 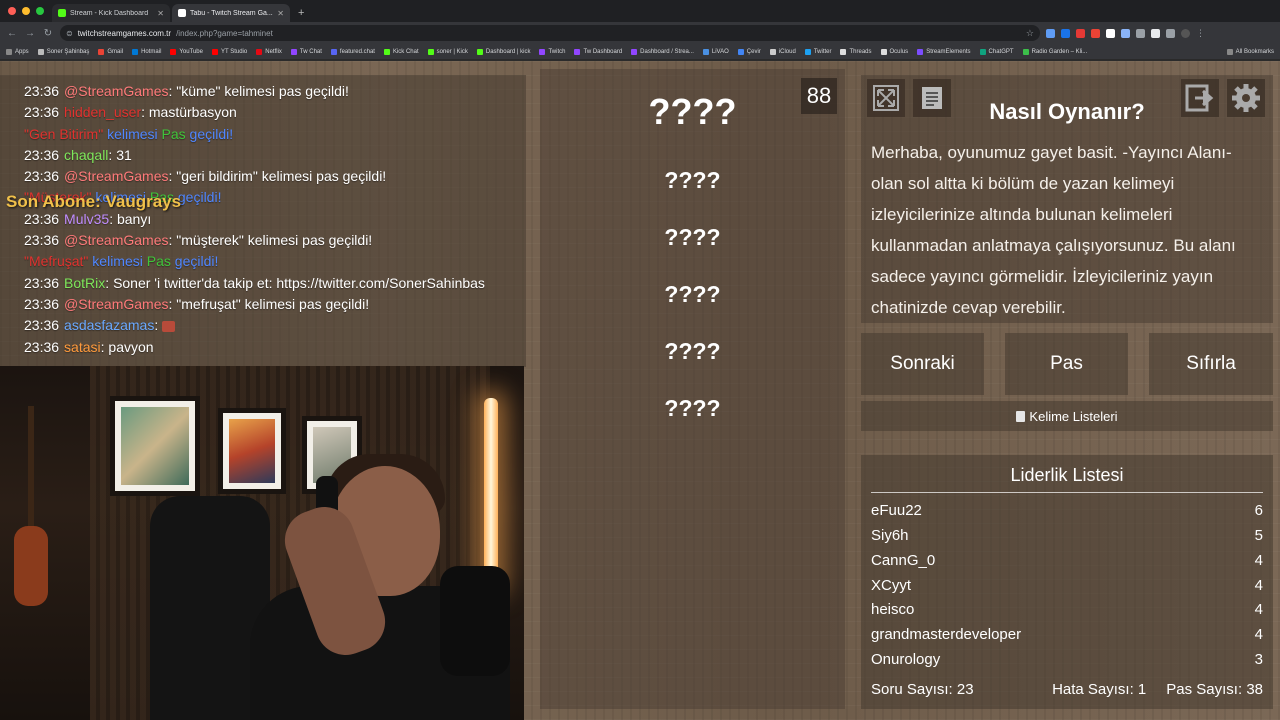 I want to click on bookmark-label: YouTube, so click(x=191, y=51).